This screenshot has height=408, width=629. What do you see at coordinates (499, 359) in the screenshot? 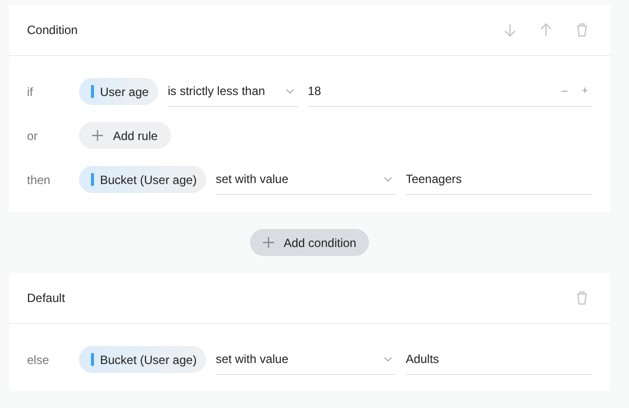
I see `value-input: Adults` at bounding box center [499, 359].